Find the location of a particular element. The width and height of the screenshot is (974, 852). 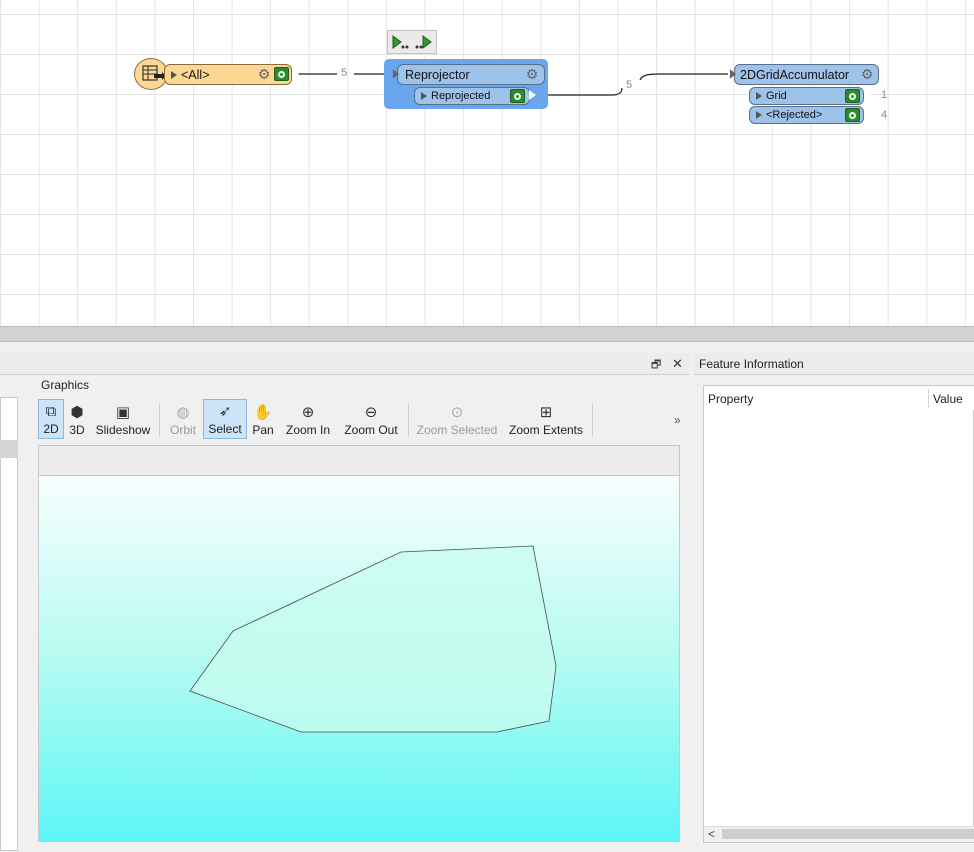

zoom-selected-label: Zoom Selected is located at coordinates (457, 430).